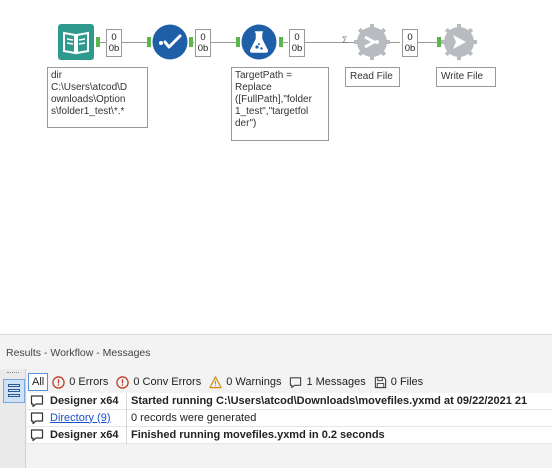 Image resolution: width=552 pixels, height=468 pixels. I want to click on write-file-tool, so click(459, 42).